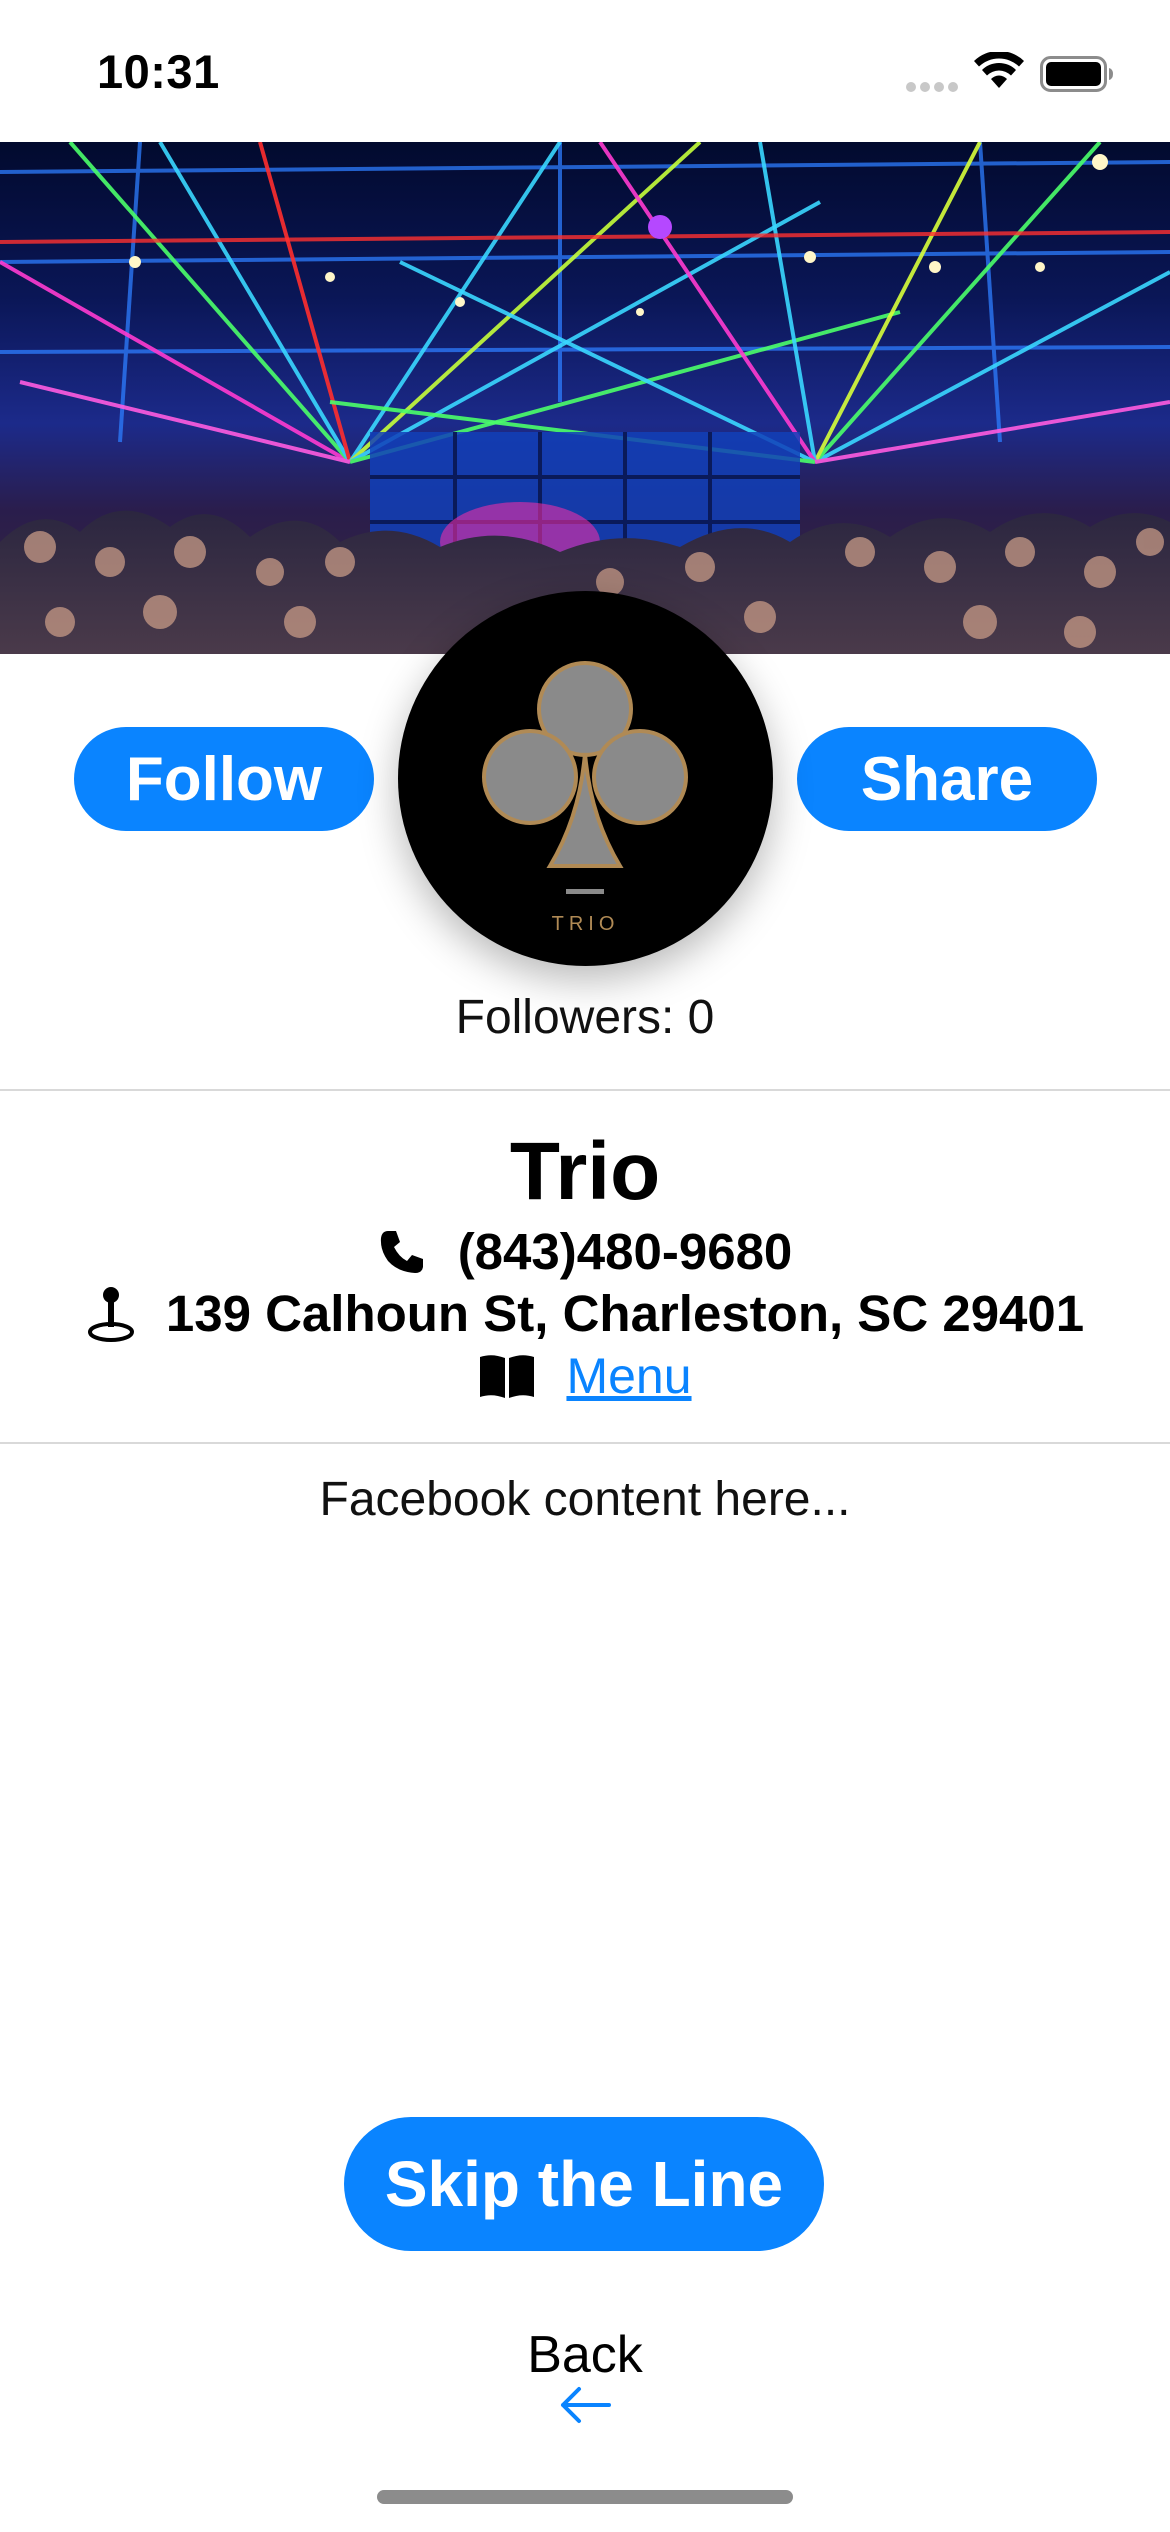 Image resolution: width=1170 pixels, height=2532 pixels. I want to click on wifi-icon, so click(999, 70).